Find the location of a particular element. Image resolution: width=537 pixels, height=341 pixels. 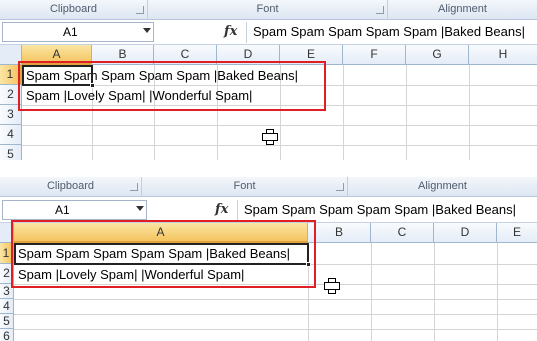

column-header-g: G is located at coordinates (437, 55).